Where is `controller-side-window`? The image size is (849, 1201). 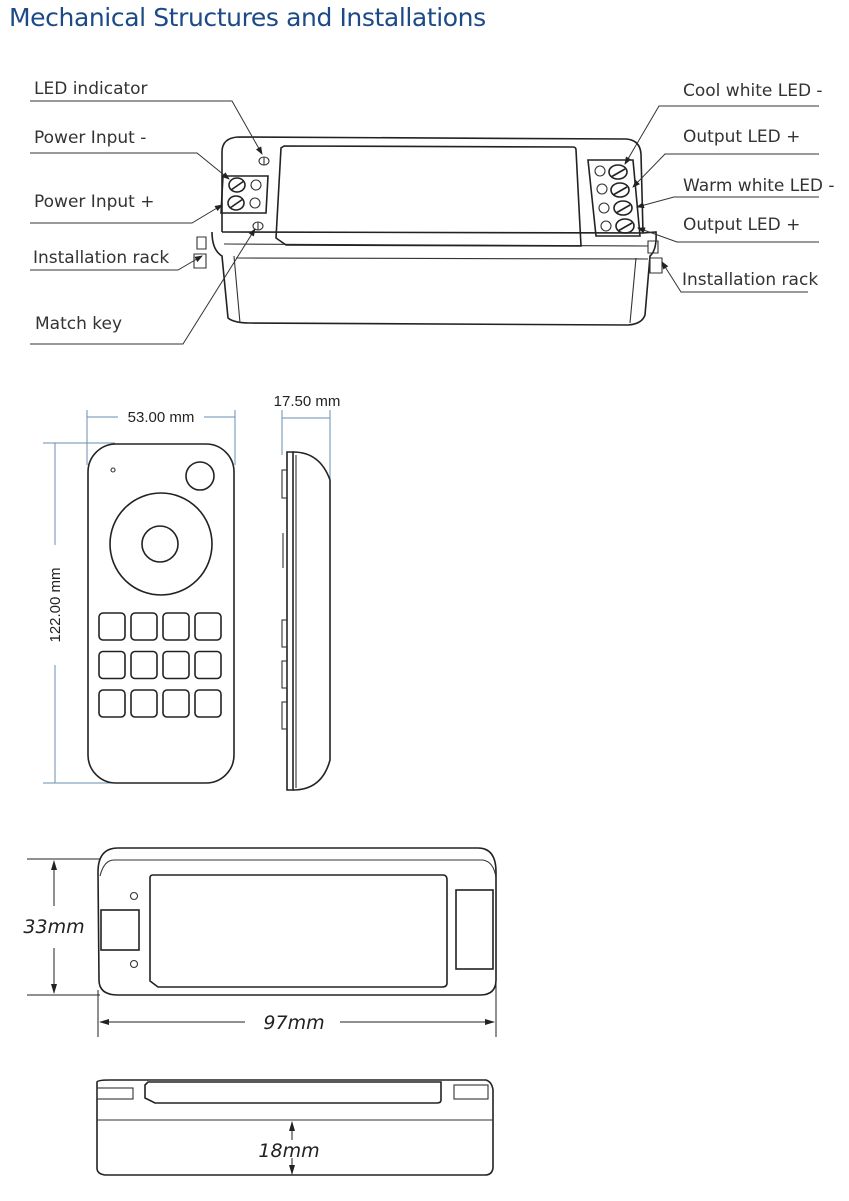 controller-side-window is located at coordinates (293, 1092).